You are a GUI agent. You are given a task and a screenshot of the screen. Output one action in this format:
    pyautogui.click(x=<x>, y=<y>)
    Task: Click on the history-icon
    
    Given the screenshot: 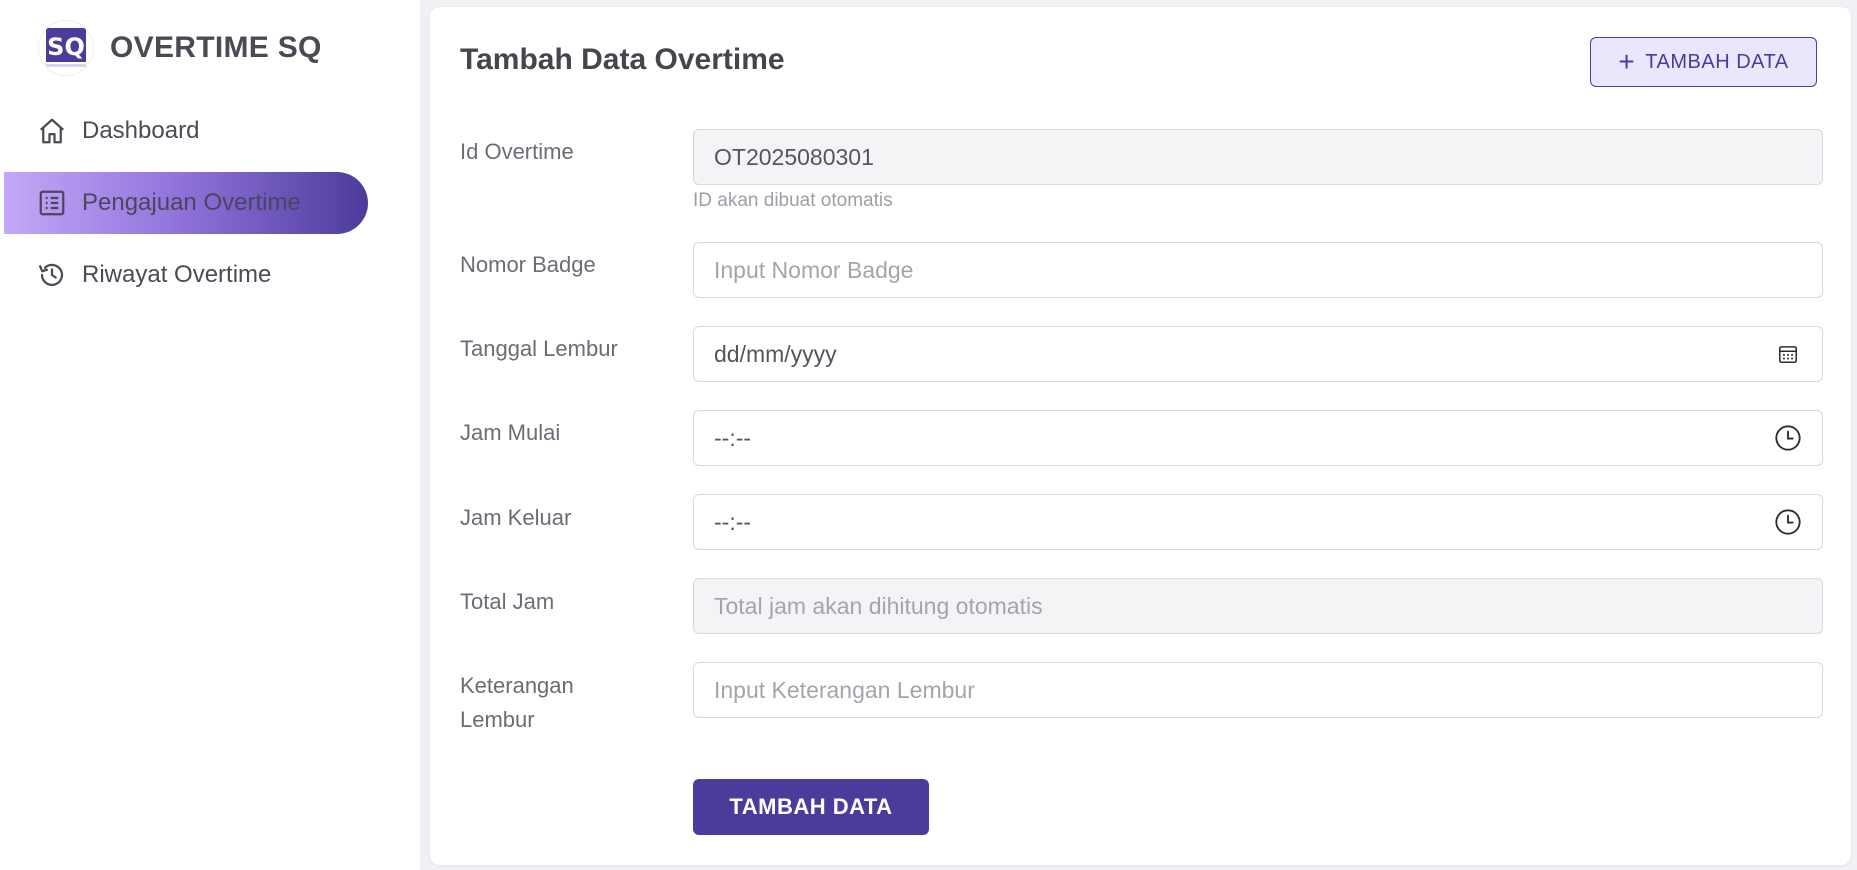 What is the action you would take?
    pyautogui.click(x=52, y=275)
    